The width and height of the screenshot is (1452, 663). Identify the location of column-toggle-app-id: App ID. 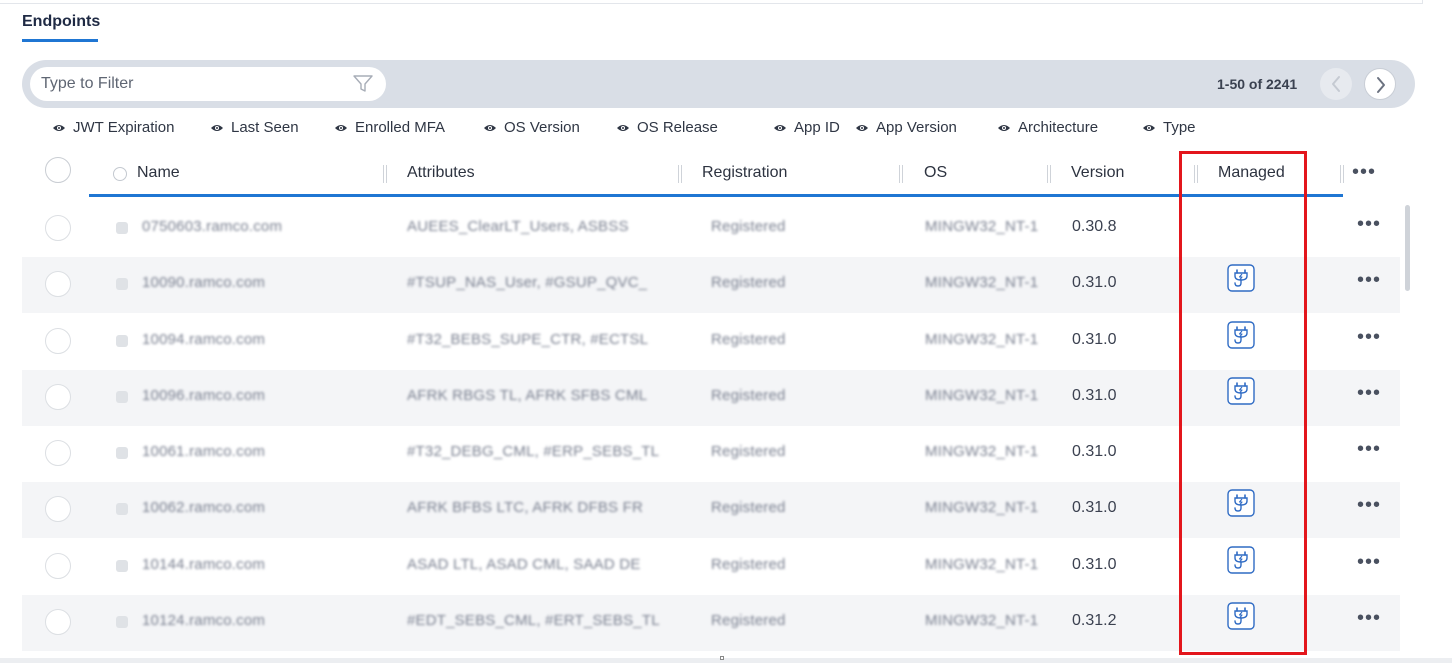
(806, 127).